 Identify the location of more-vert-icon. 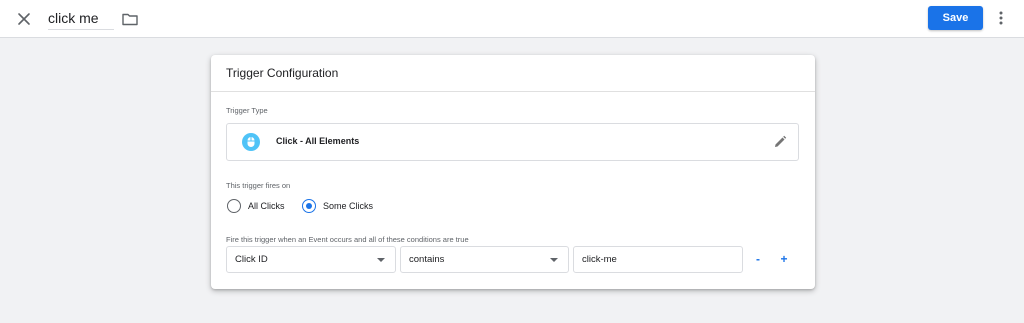
(1001, 18).